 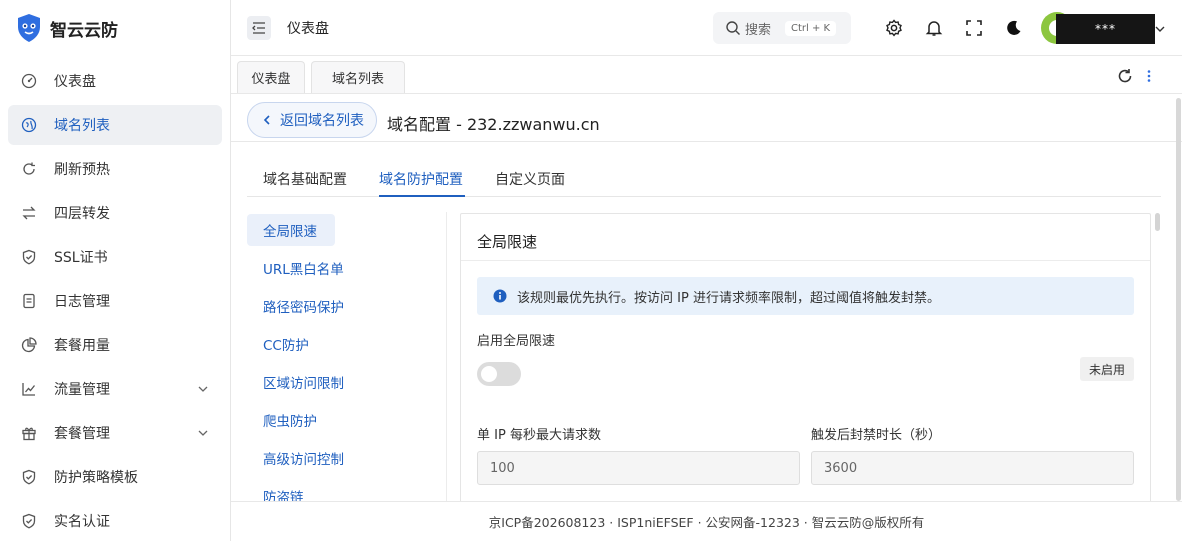 I want to click on menu-collapse-icon, so click(x=258, y=28).